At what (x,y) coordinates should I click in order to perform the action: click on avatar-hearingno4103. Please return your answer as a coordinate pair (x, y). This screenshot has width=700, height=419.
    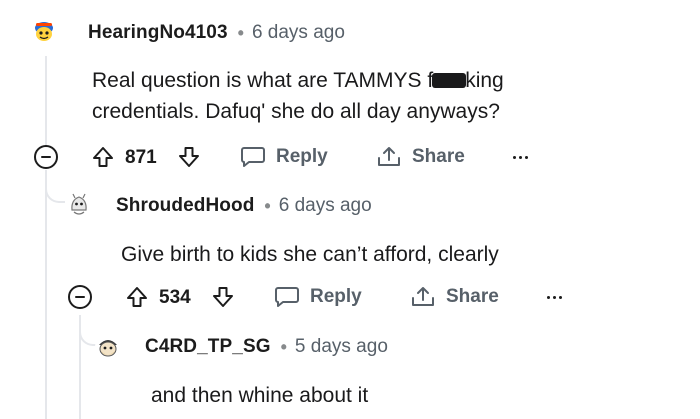
    Looking at the image, I should click on (44, 32).